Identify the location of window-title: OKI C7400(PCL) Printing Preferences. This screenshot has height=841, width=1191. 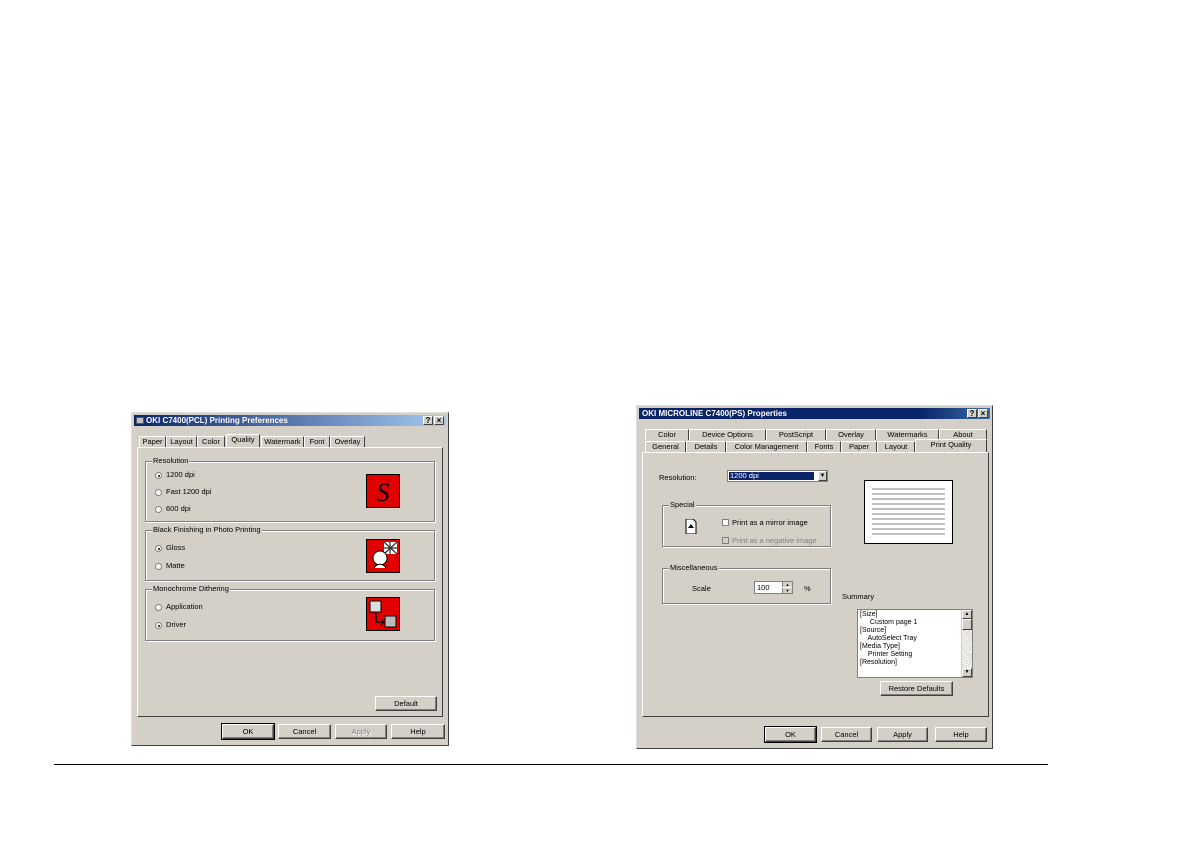
(217, 420).